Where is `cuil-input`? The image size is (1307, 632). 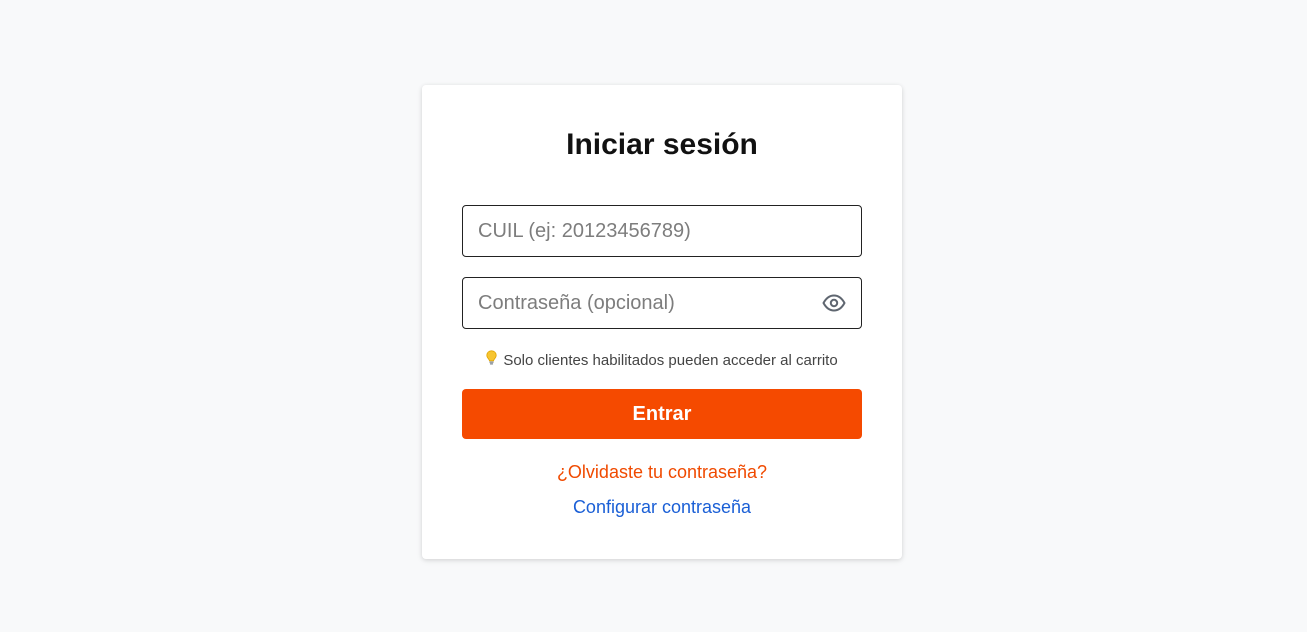
cuil-input is located at coordinates (662, 231).